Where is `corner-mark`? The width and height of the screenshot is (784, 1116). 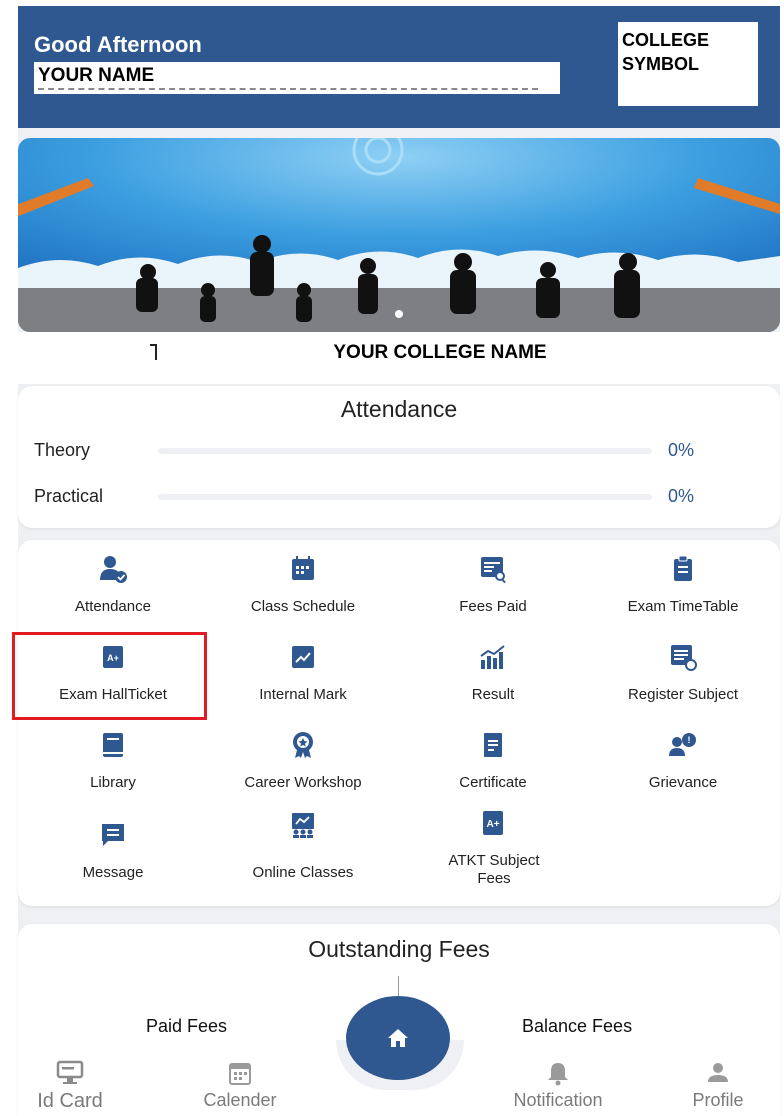 corner-mark is located at coordinates (153, 352).